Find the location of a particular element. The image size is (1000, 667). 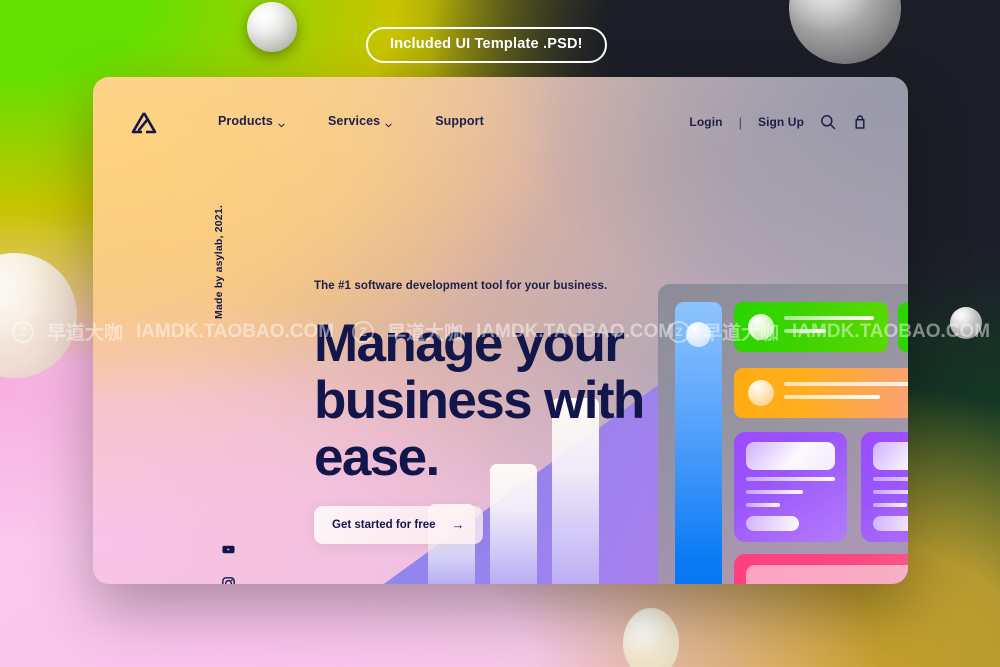

included-template-badge: Included UI Template .PSD! is located at coordinates (486, 45).